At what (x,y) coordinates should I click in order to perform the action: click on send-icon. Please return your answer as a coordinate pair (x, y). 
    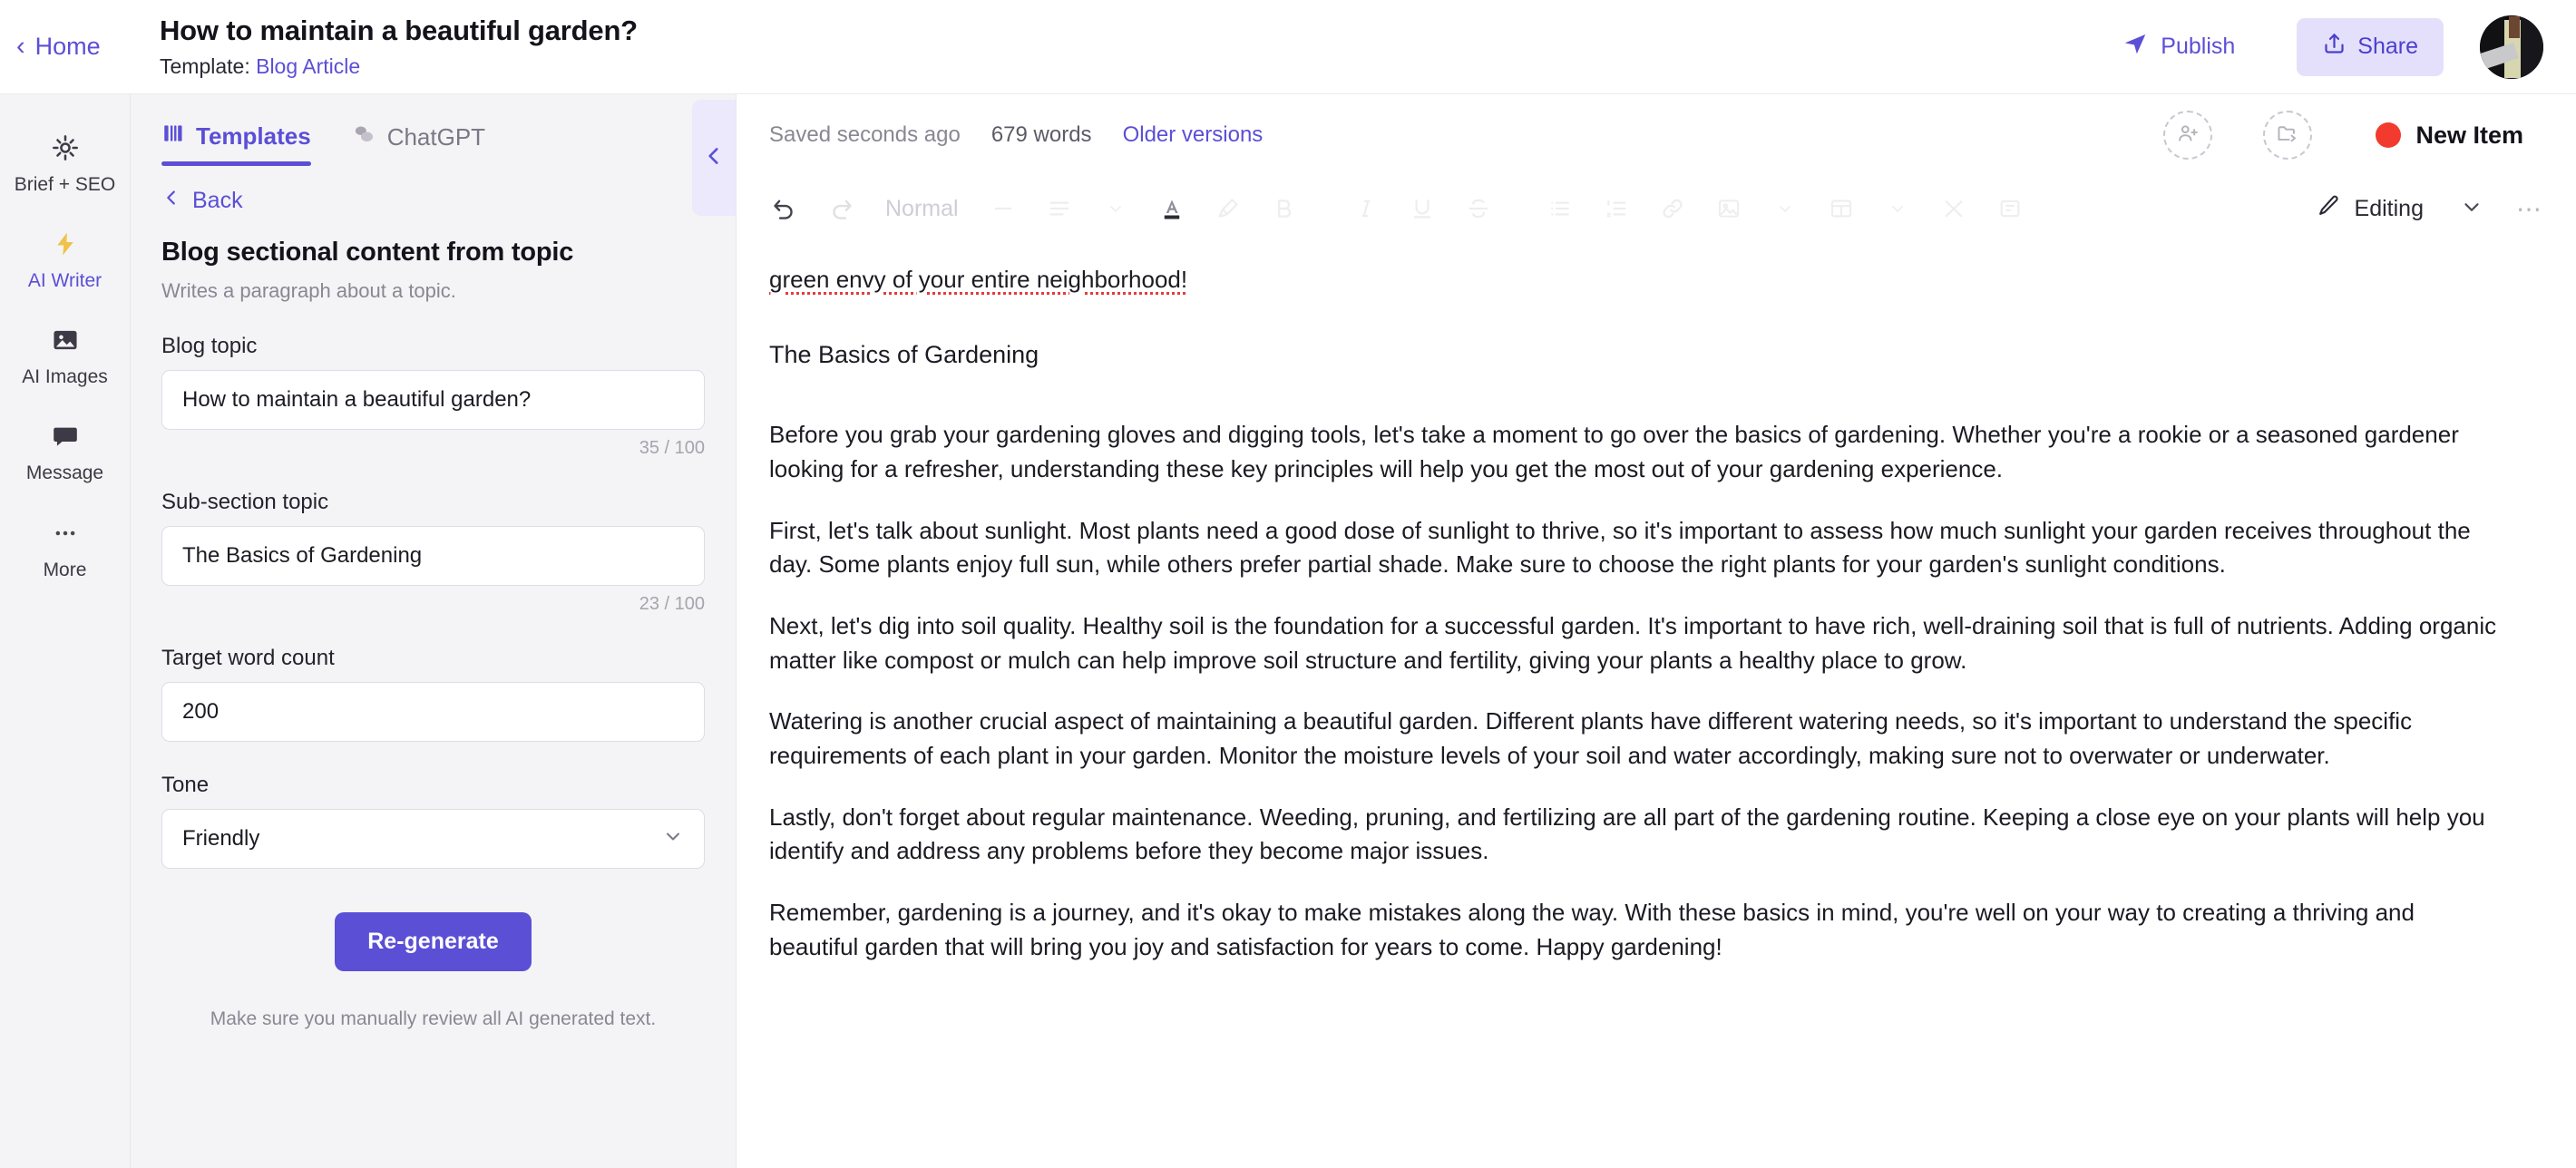
    Looking at the image, I should click on (2135, 46).